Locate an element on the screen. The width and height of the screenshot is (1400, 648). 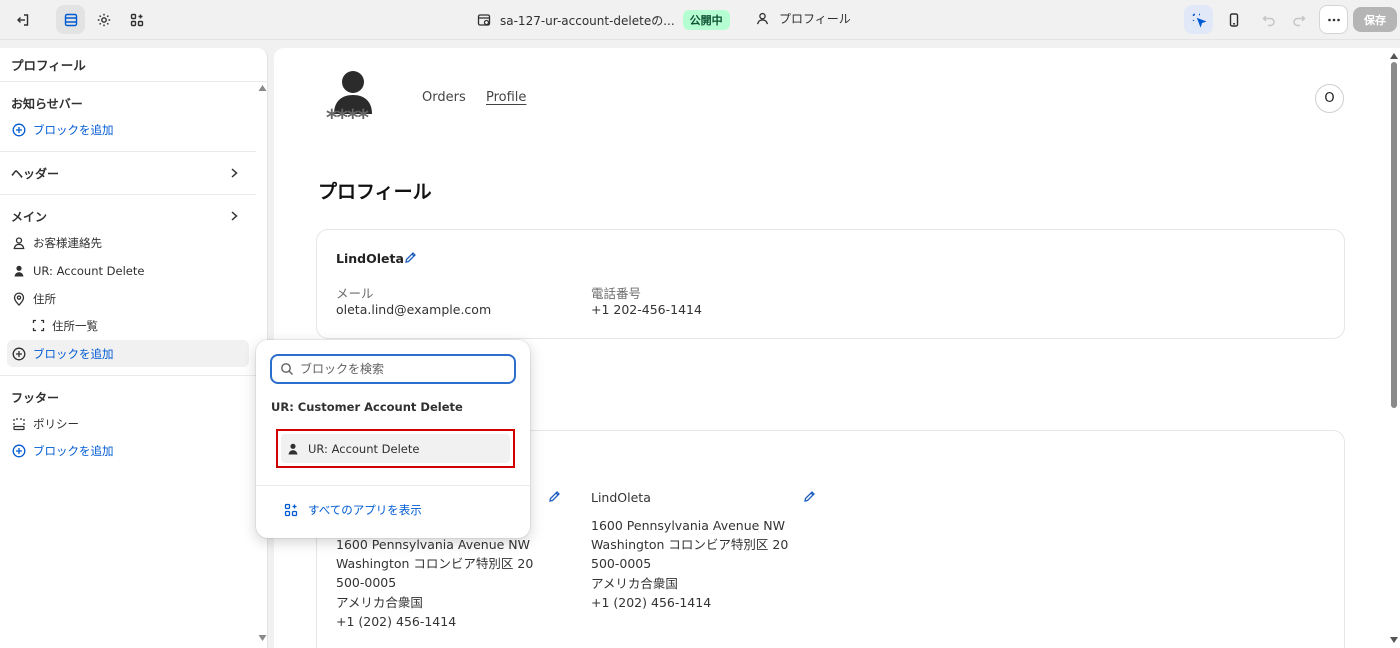
status-badge: 公開中 is located at coordinates (706, 20).